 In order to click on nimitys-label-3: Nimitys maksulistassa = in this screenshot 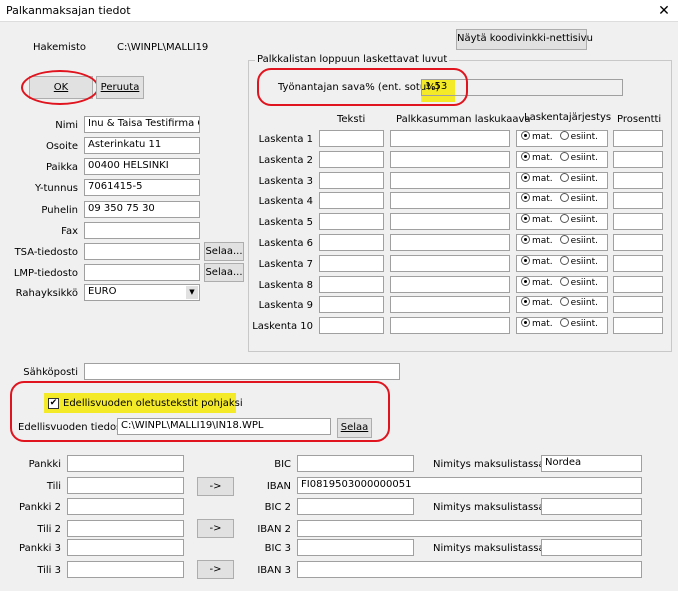, I will do `click(495, 548)`.